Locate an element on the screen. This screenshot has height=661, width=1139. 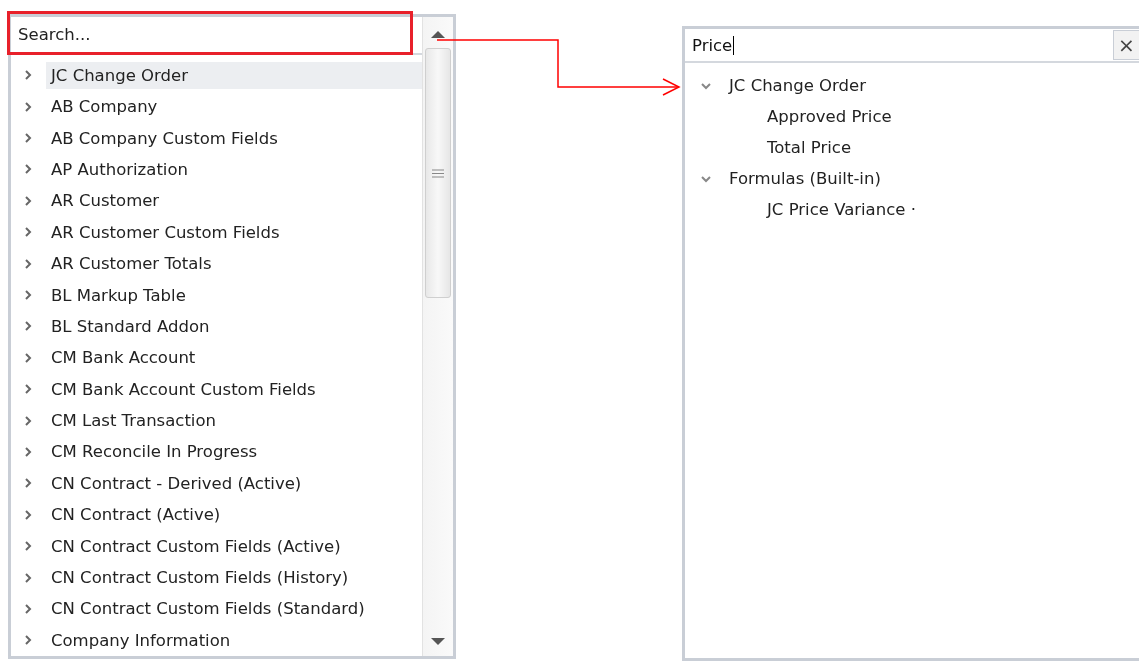
list-item: AR Customer Totals is located at coordinates (234, 264).